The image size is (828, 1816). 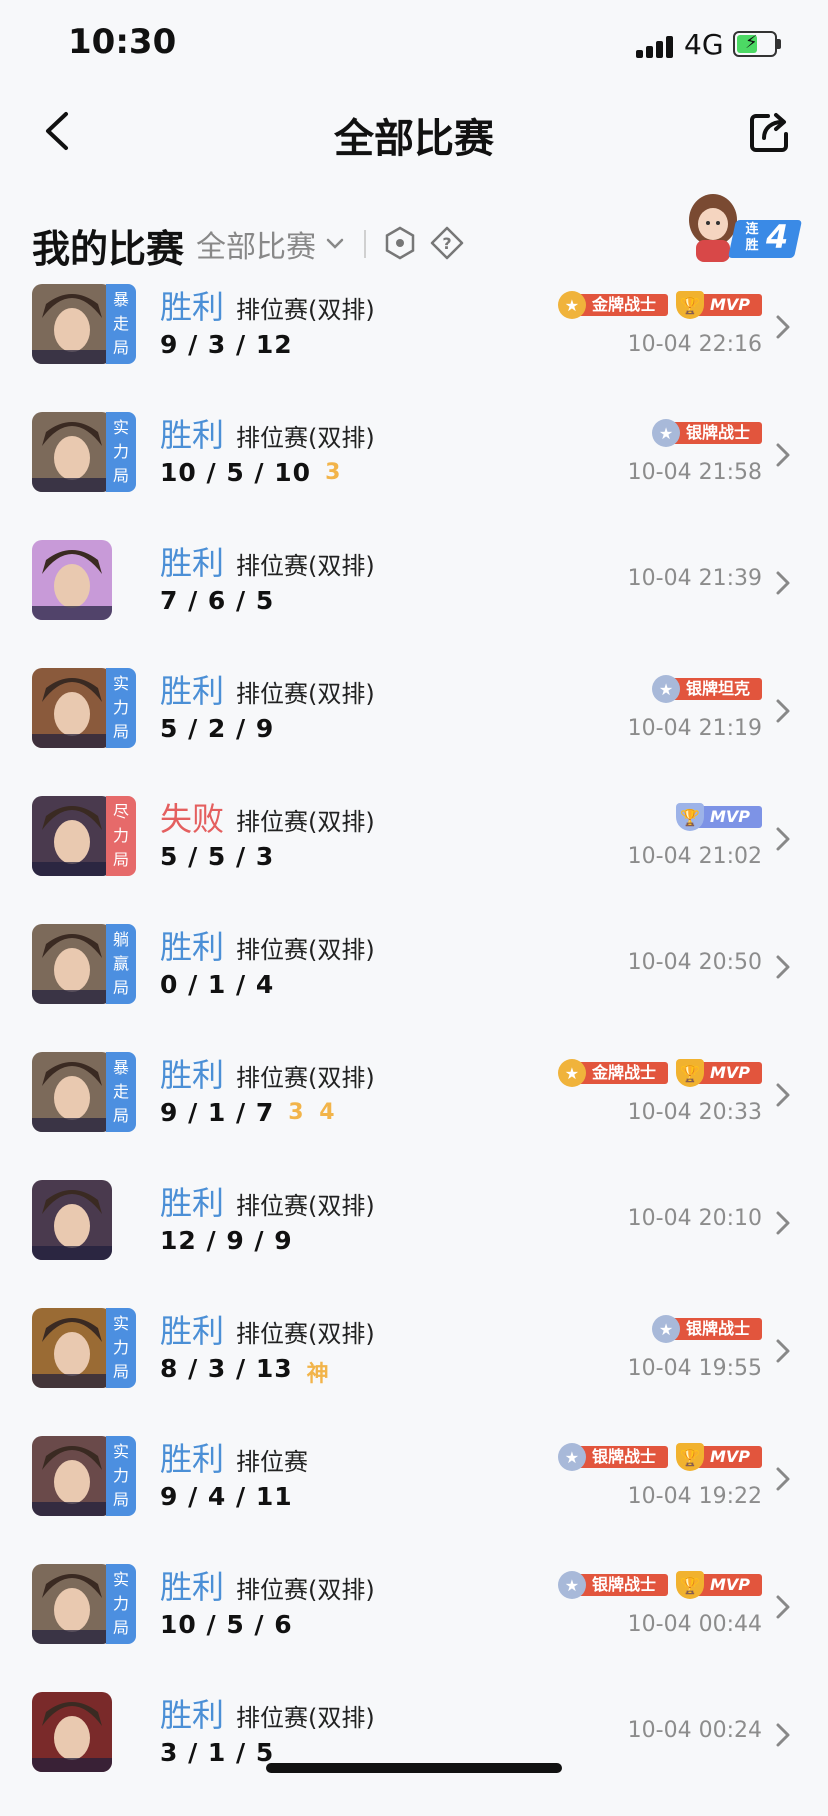 I want to click on kda-score: 9 / 4 / 11, so click(x=226, y=1496).